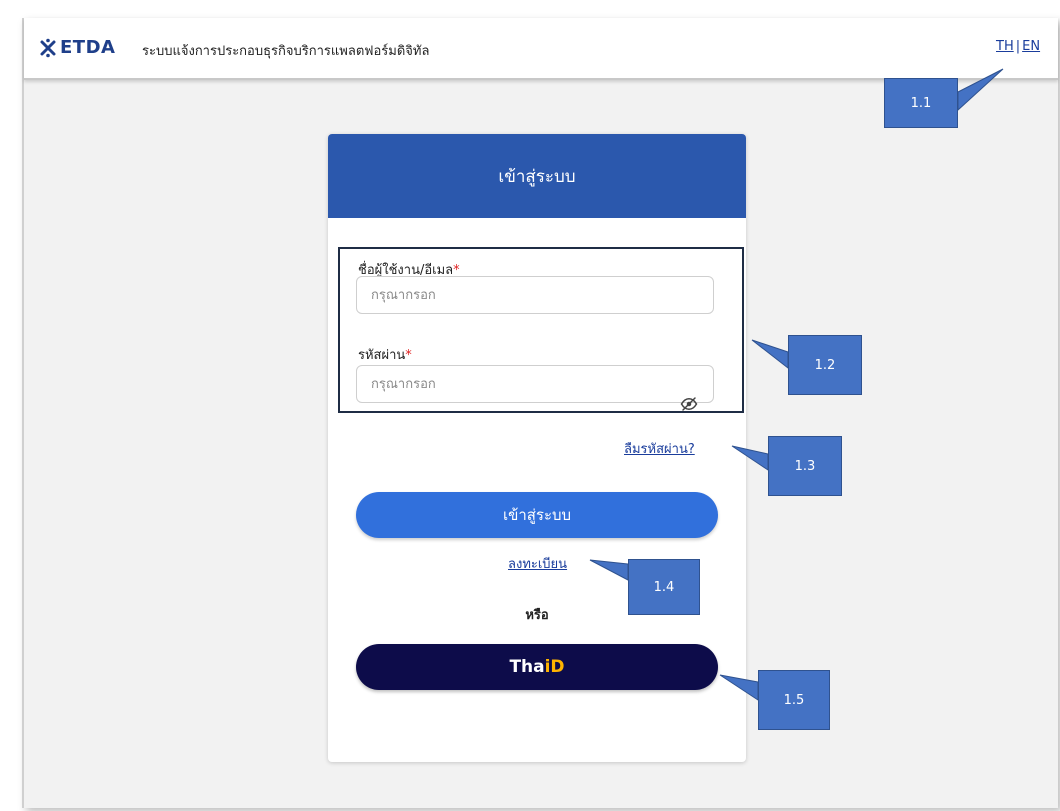 This screenshot has height=811, width=1060. I want to click on thaid-accent: iD, so click(554, 667).